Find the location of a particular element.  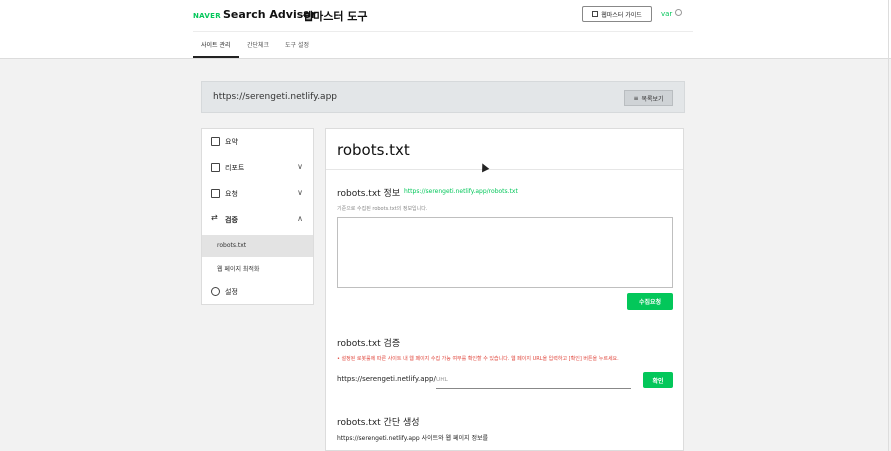

robots-verify-title: robots.txt 검증 is located at coordinates (369, 344).